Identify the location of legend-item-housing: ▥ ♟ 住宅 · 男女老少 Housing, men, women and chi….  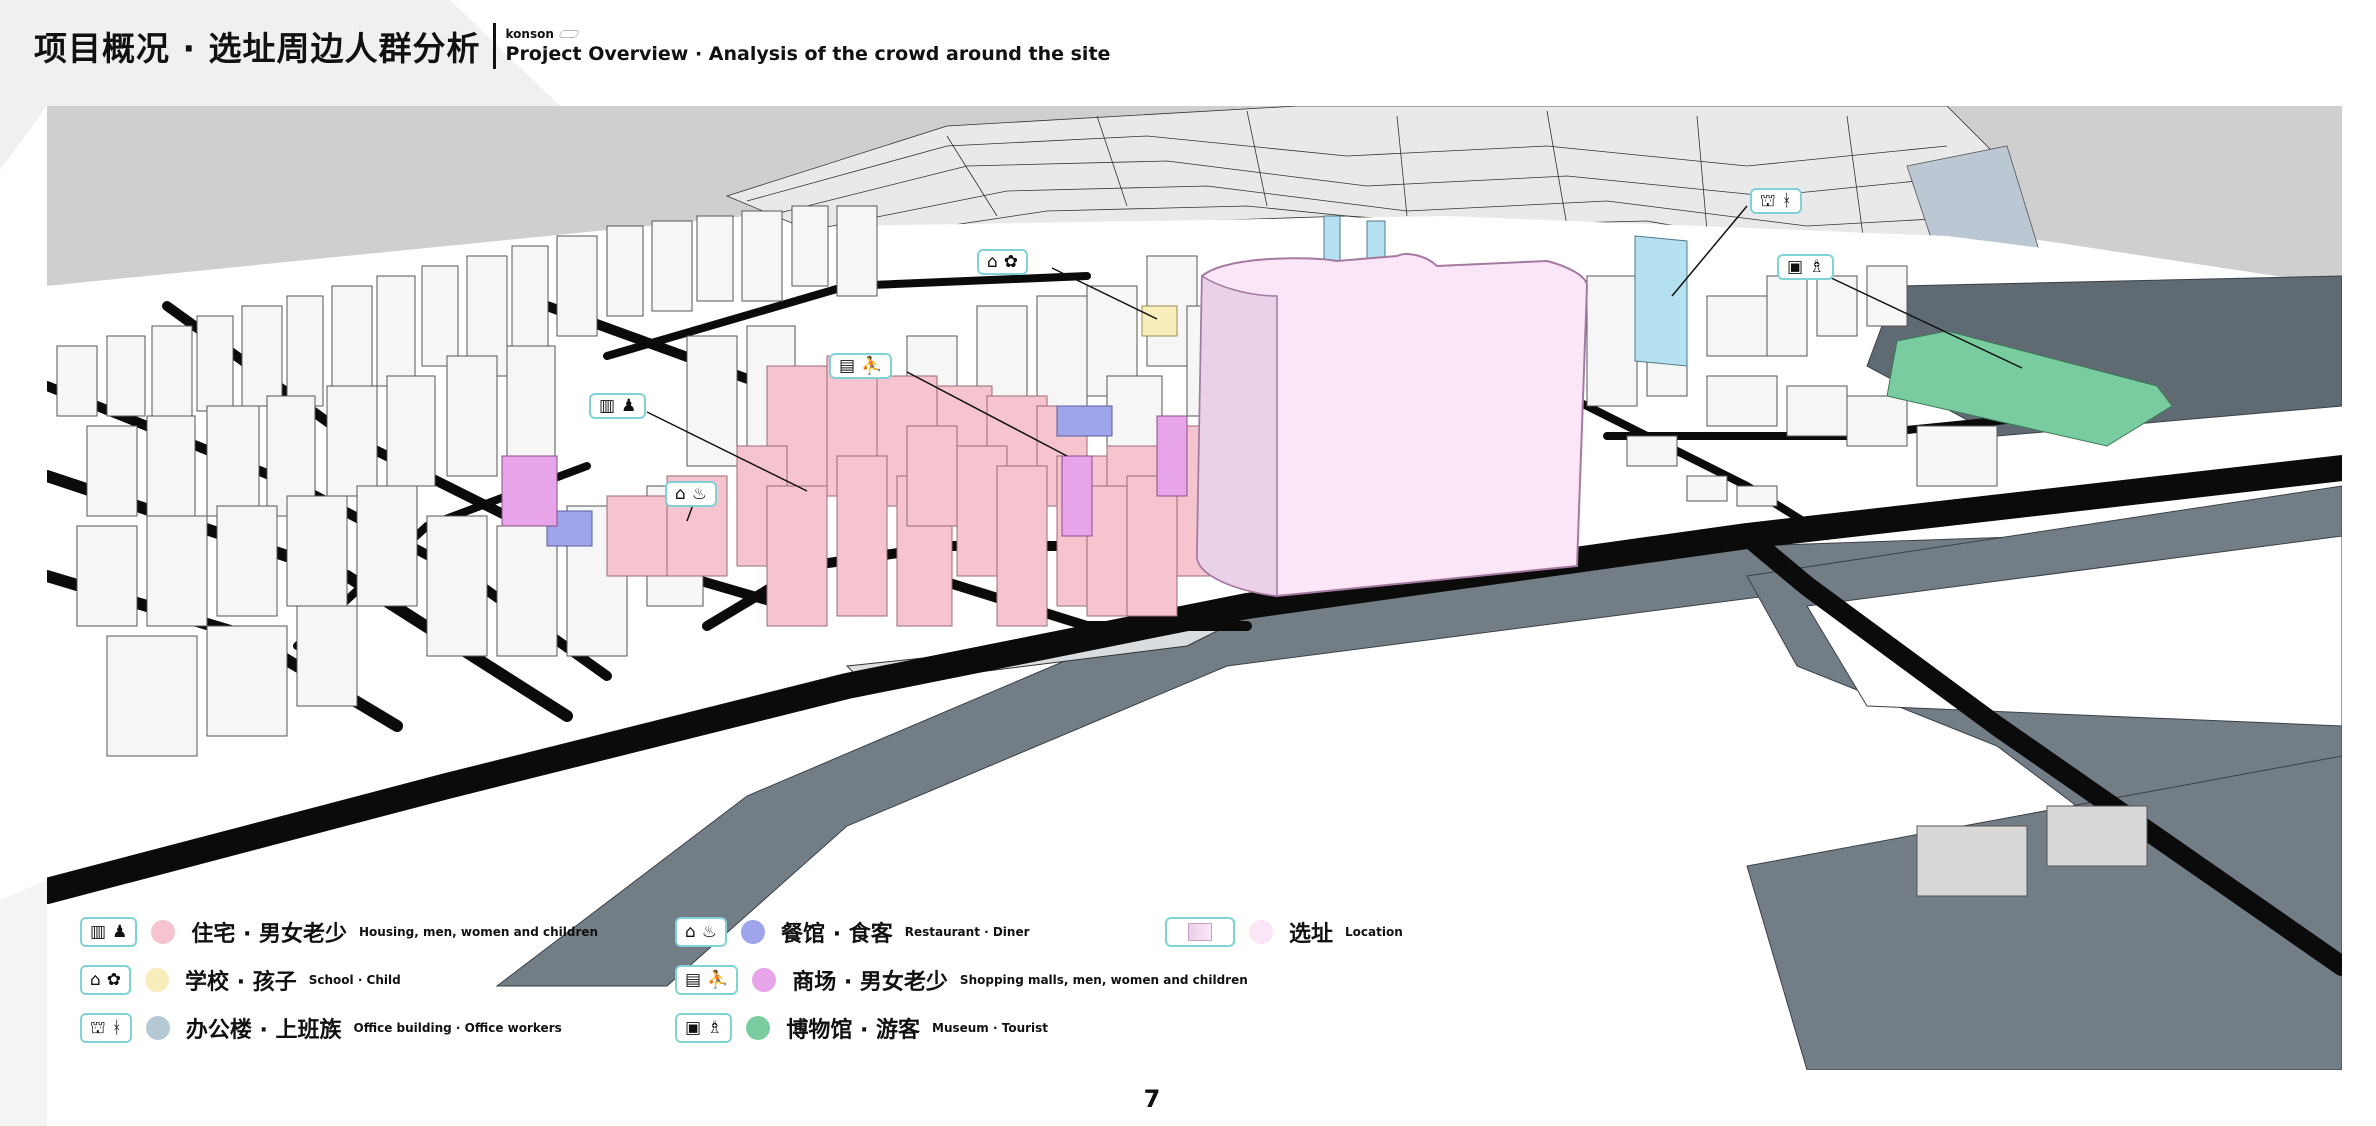
(339, 932).